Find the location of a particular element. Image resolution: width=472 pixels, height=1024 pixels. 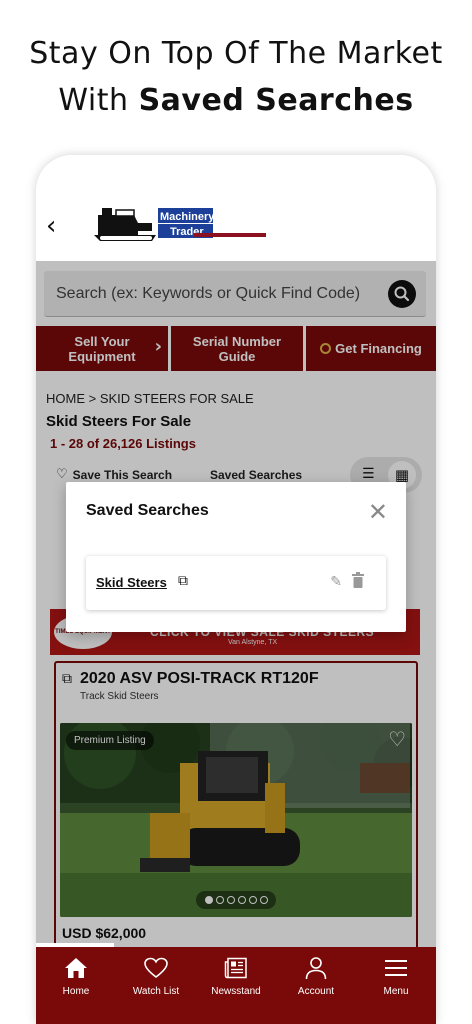

saved-search-item: Skid Steers ⧉ ✎ is located at coordinates (236, 583).